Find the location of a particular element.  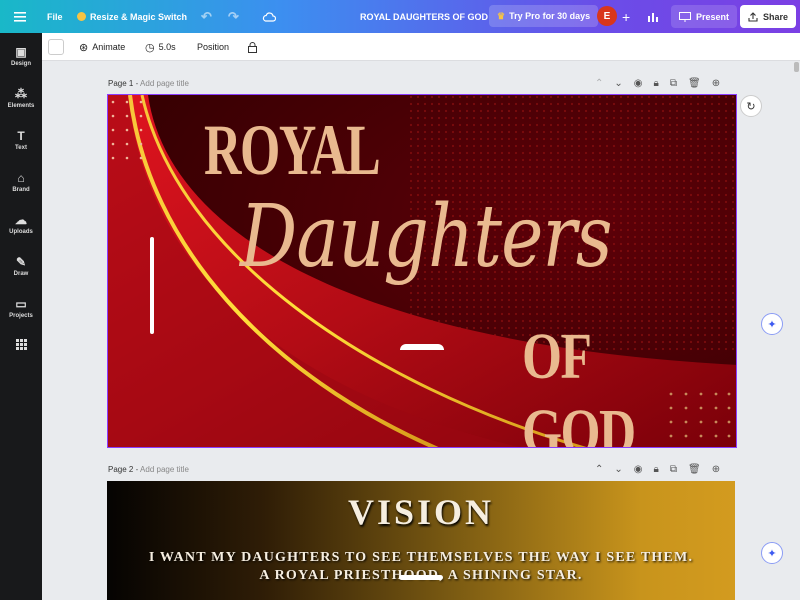

sidebar-item-draw: ✎ Draw is located at coordinates (21, 266).